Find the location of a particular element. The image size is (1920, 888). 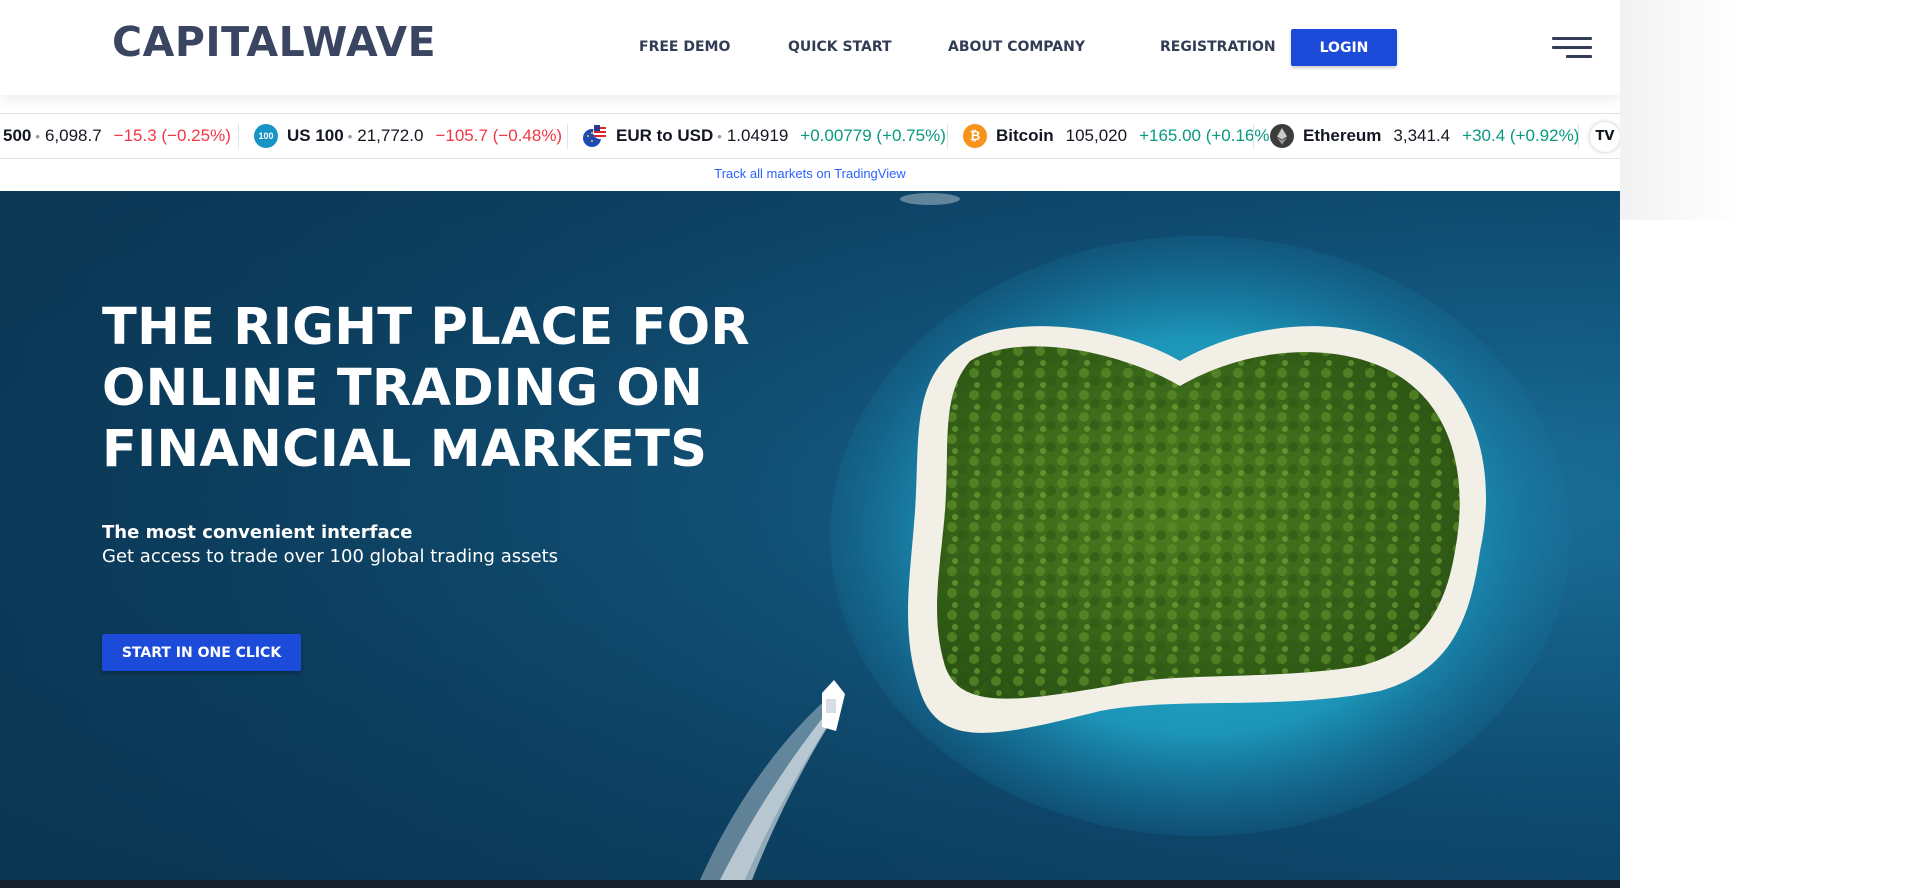

ticker-value: 105,020 is located at coordinates (1096, 135).